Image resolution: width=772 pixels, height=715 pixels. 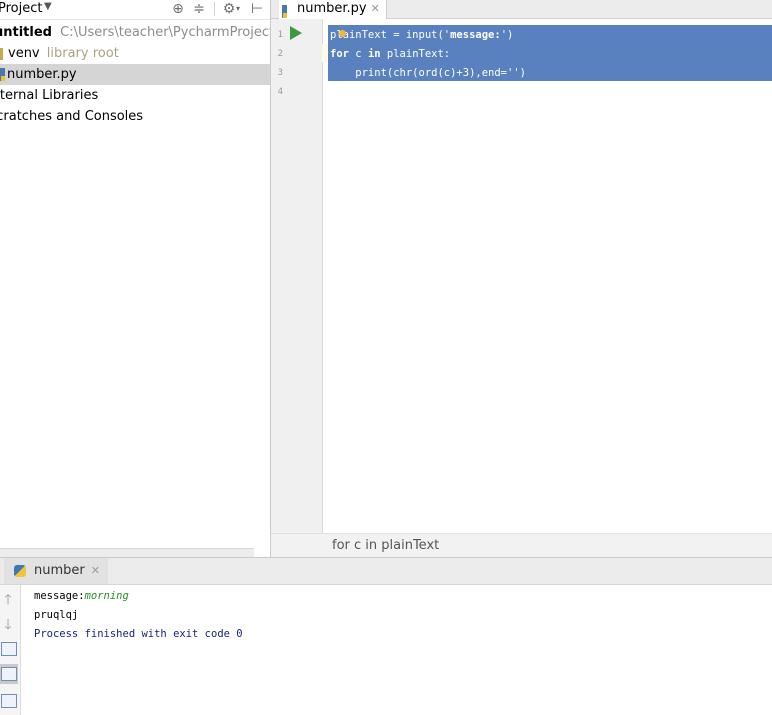 What do you see at coordinates (390, 54) in the screenshot?
I see `code-line-2: for c in plainText:` at bounding box center [390, 54].